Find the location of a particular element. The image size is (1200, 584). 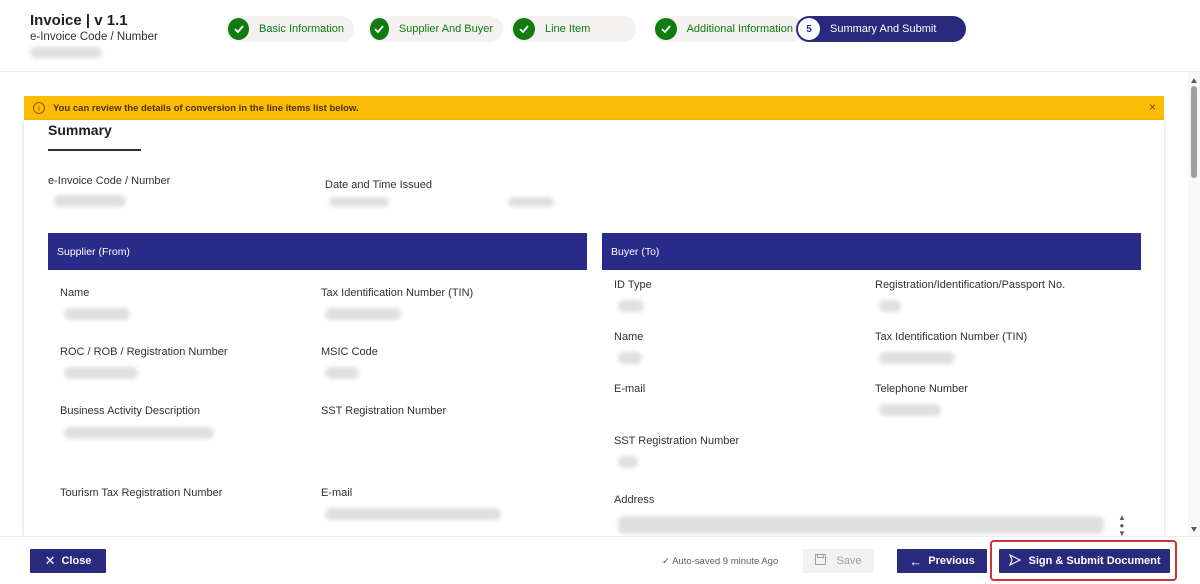

save-icon is located at coordinates (821, 561).